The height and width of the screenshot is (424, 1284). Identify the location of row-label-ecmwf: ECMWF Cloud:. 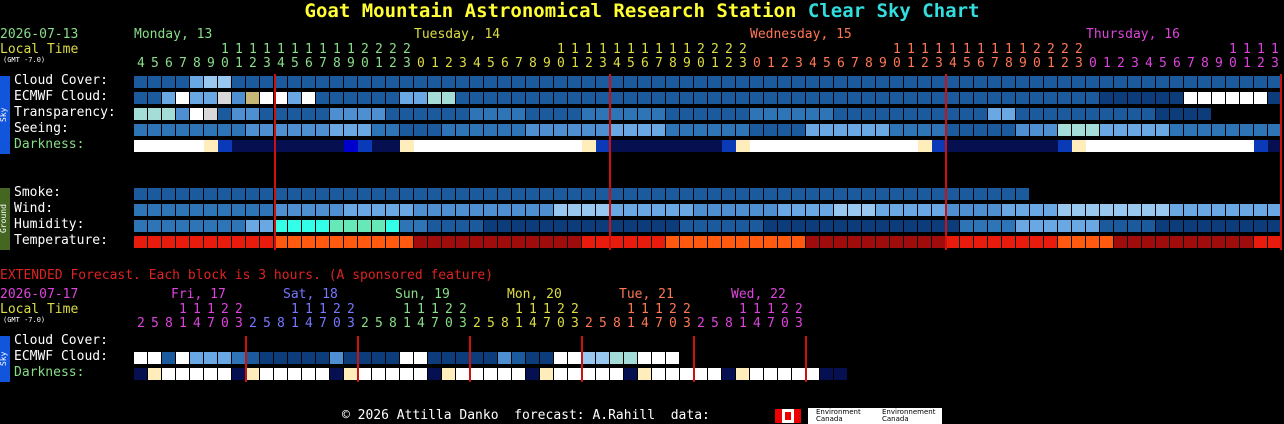
(61, 97).